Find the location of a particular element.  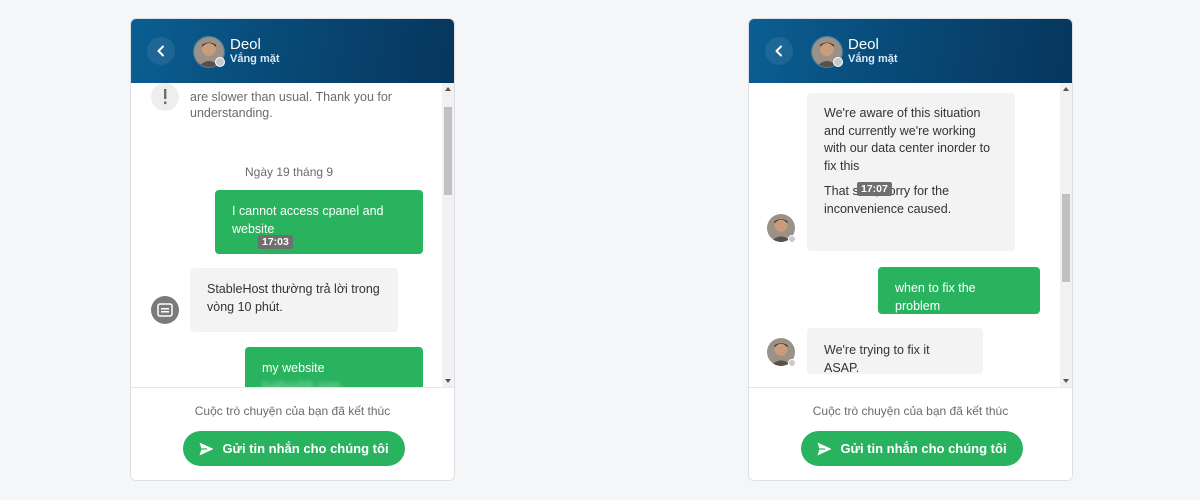

date-separator: Ngày 19 tháng 9 is located at coordinates (289, 172).